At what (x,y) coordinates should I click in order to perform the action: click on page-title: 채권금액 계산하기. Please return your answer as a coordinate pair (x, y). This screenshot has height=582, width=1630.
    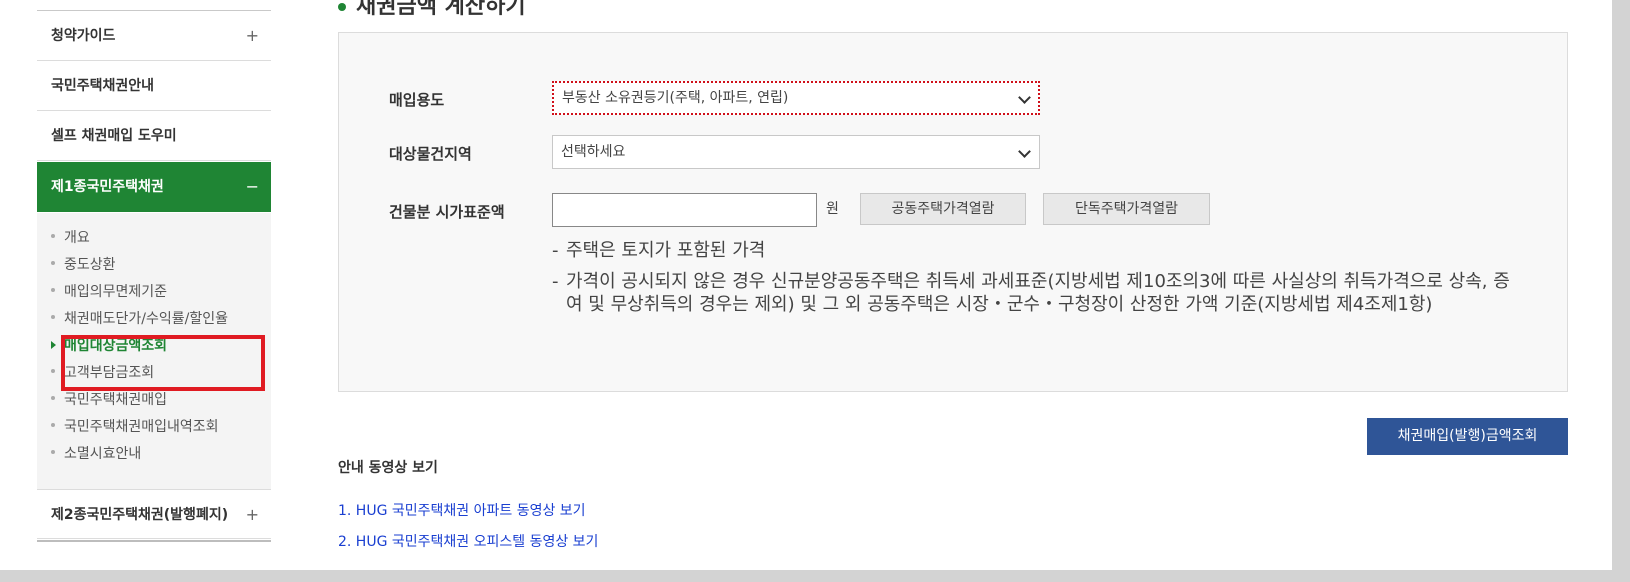
    Looking at the image, I should click on (432, 10).